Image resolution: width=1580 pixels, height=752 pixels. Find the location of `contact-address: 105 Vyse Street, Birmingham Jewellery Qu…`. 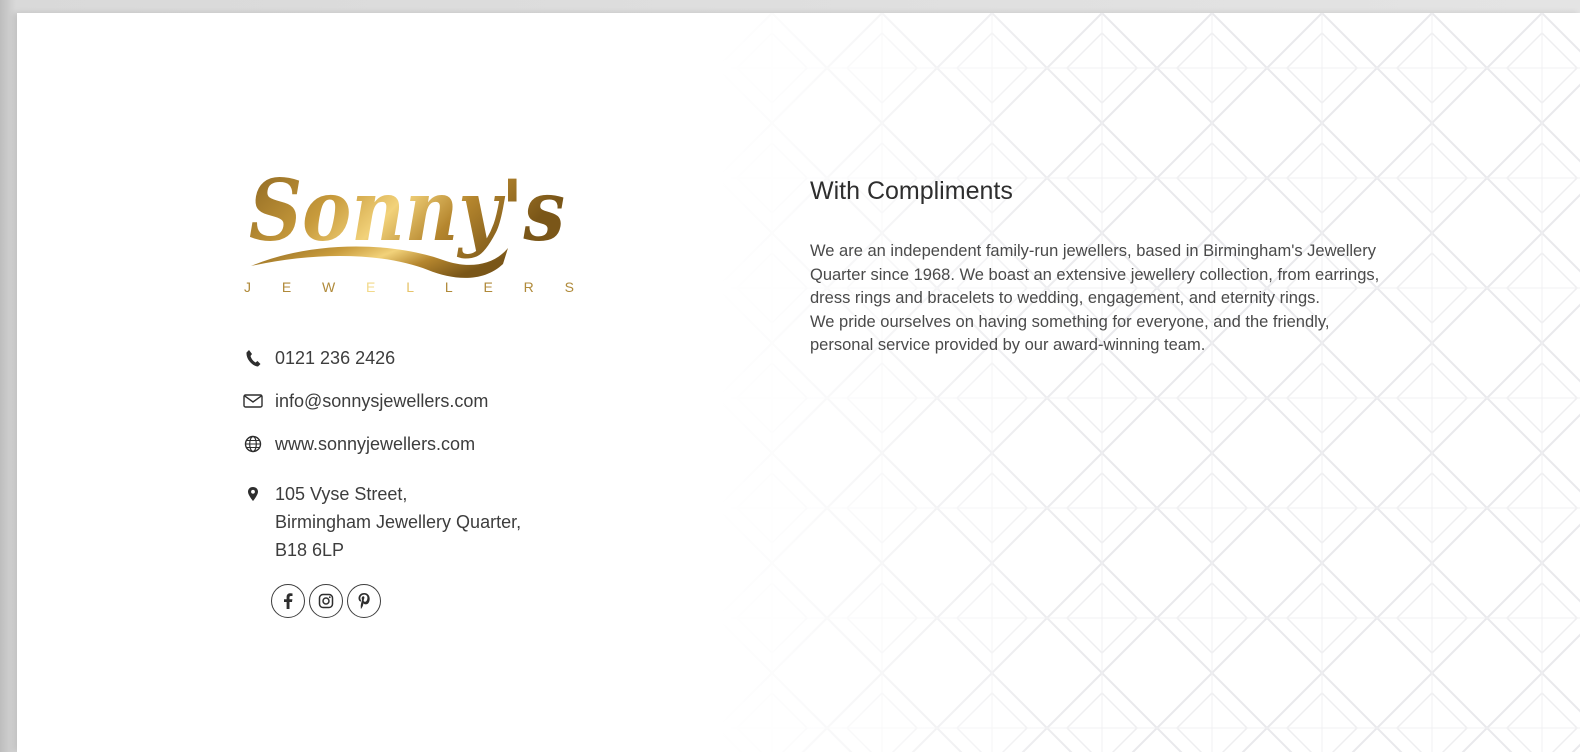

contact-address: 105 Vyse Street, Birmingham Jewellery Qu… is located at coordinates (382, 522).